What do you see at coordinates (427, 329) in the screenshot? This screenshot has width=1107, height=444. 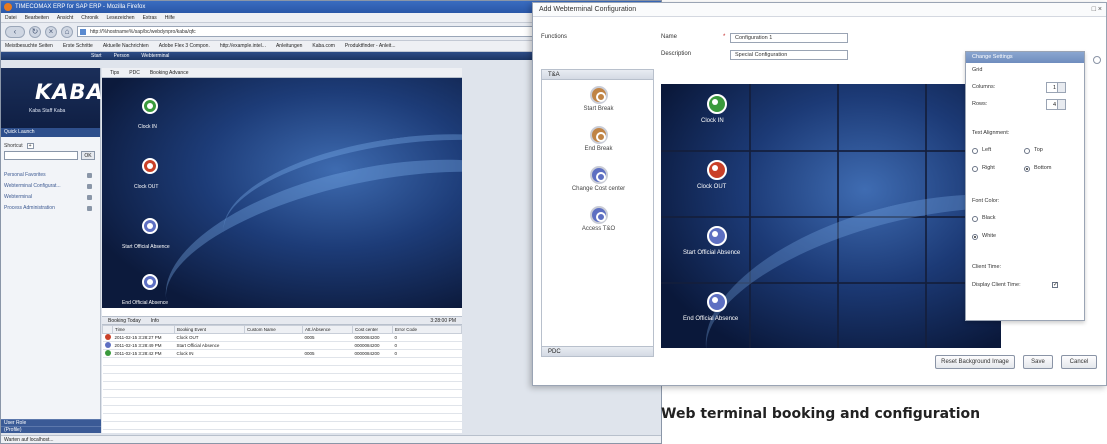 I see `col-error-code: Error Code` at bounding box center [427, 329].